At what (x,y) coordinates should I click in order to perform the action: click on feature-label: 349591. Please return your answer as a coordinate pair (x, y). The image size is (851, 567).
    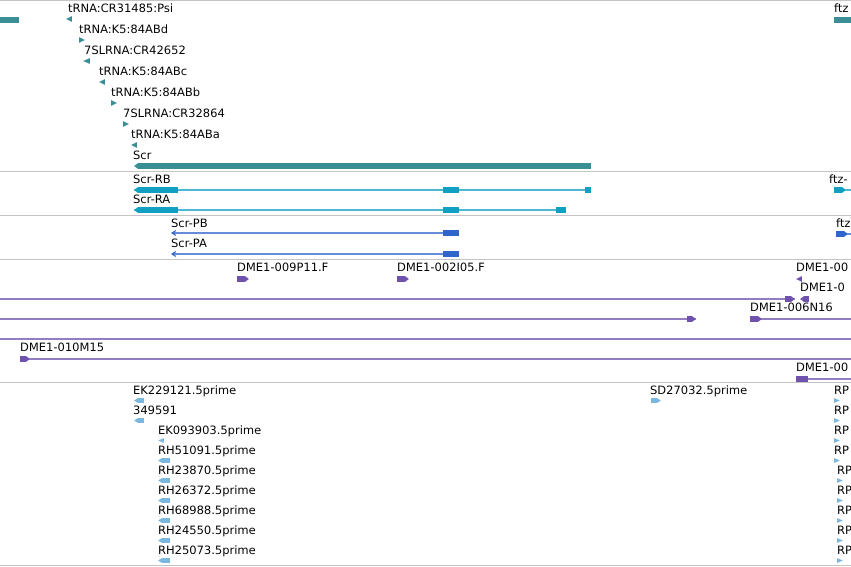
    Looking at the image, I should click on (155, 410).